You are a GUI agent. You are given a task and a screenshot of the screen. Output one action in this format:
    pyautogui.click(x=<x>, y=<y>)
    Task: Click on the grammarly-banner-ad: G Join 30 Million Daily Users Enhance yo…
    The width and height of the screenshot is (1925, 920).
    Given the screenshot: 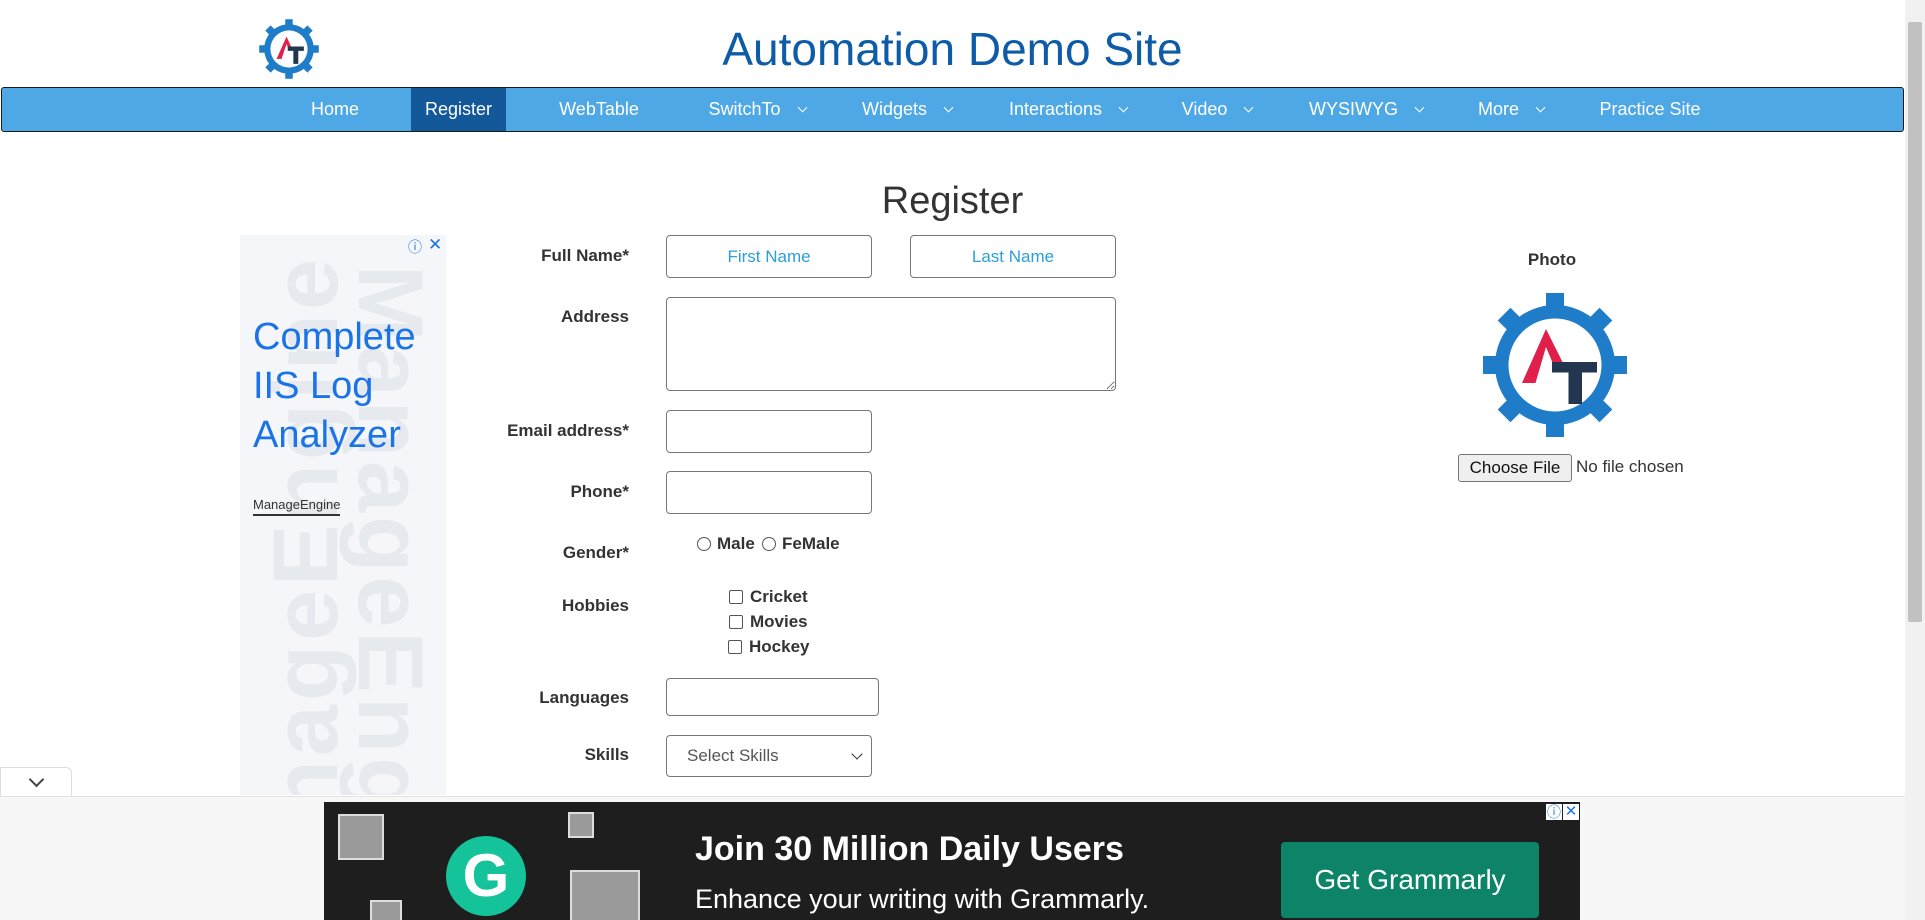 What is the action you would take?
    pyautogui.click(x=952, y=861)
    